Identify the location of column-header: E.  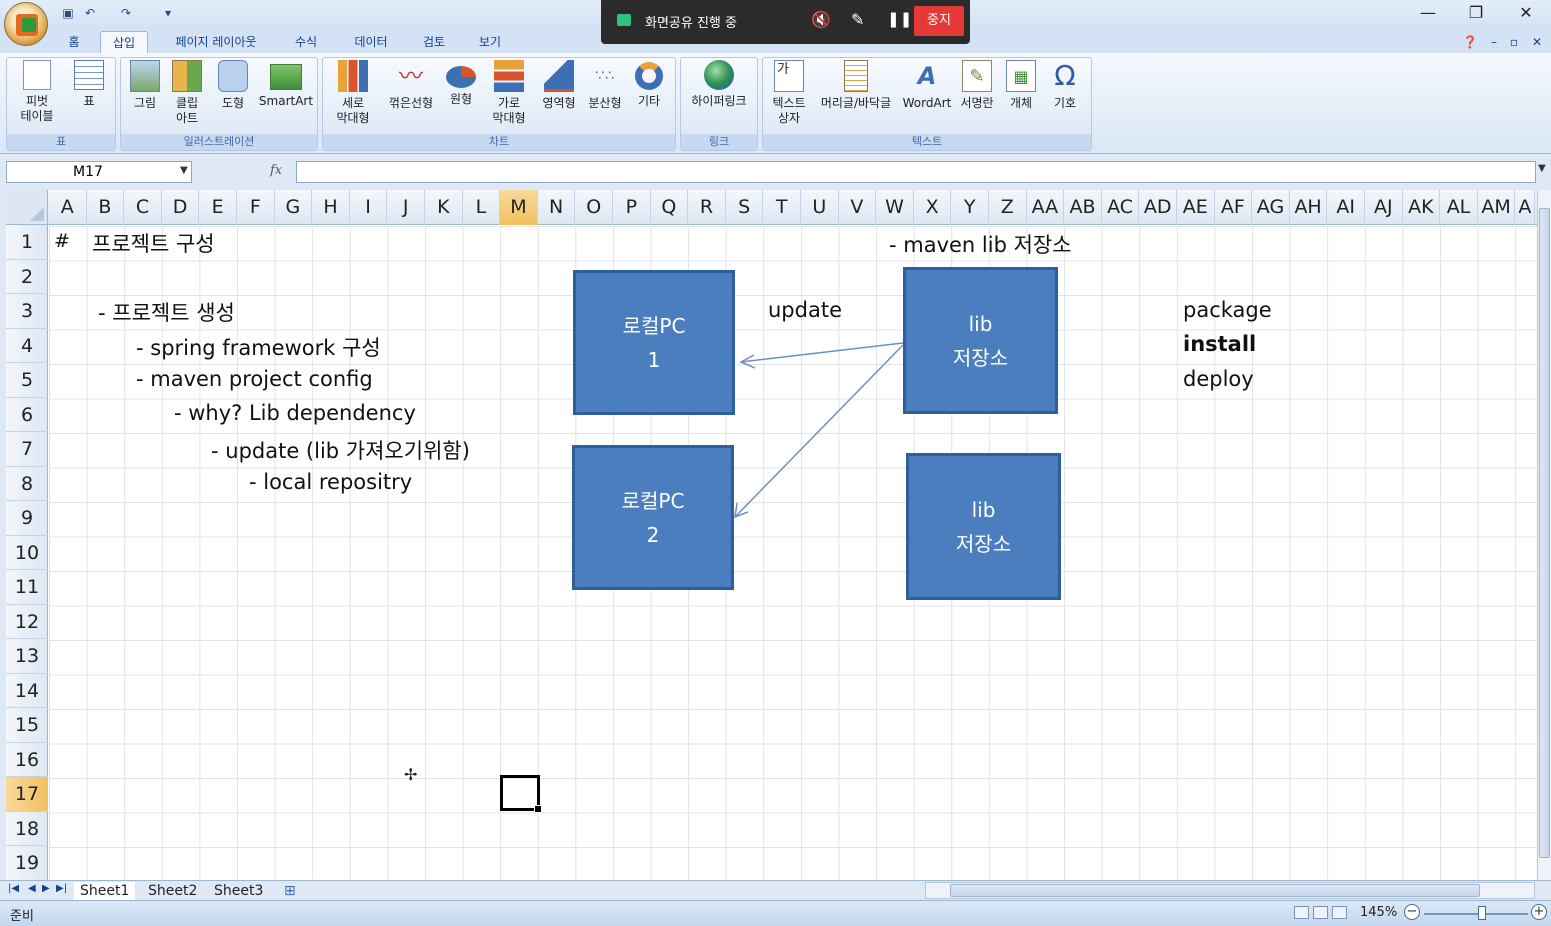
(218, 207).